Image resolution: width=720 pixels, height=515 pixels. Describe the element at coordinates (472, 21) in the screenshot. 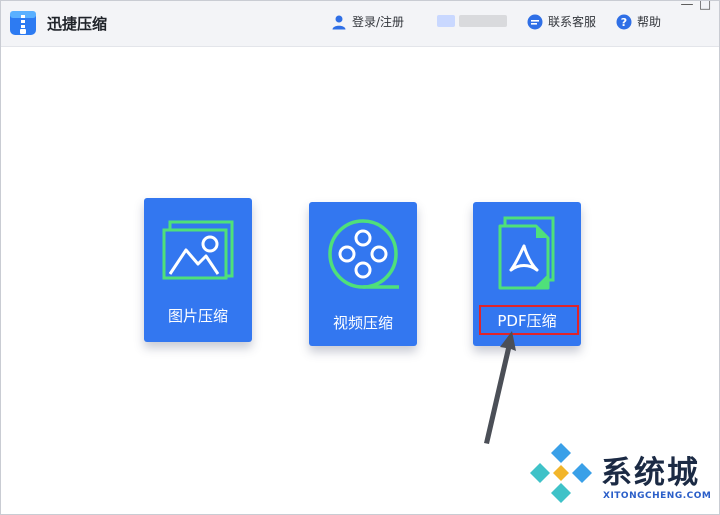

I see `user-info-blurred` at that location.